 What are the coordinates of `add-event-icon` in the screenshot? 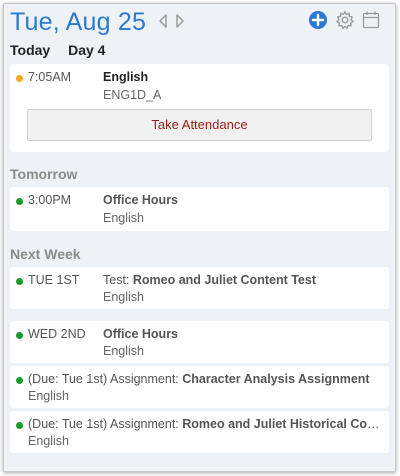 It's located at (318, 20).